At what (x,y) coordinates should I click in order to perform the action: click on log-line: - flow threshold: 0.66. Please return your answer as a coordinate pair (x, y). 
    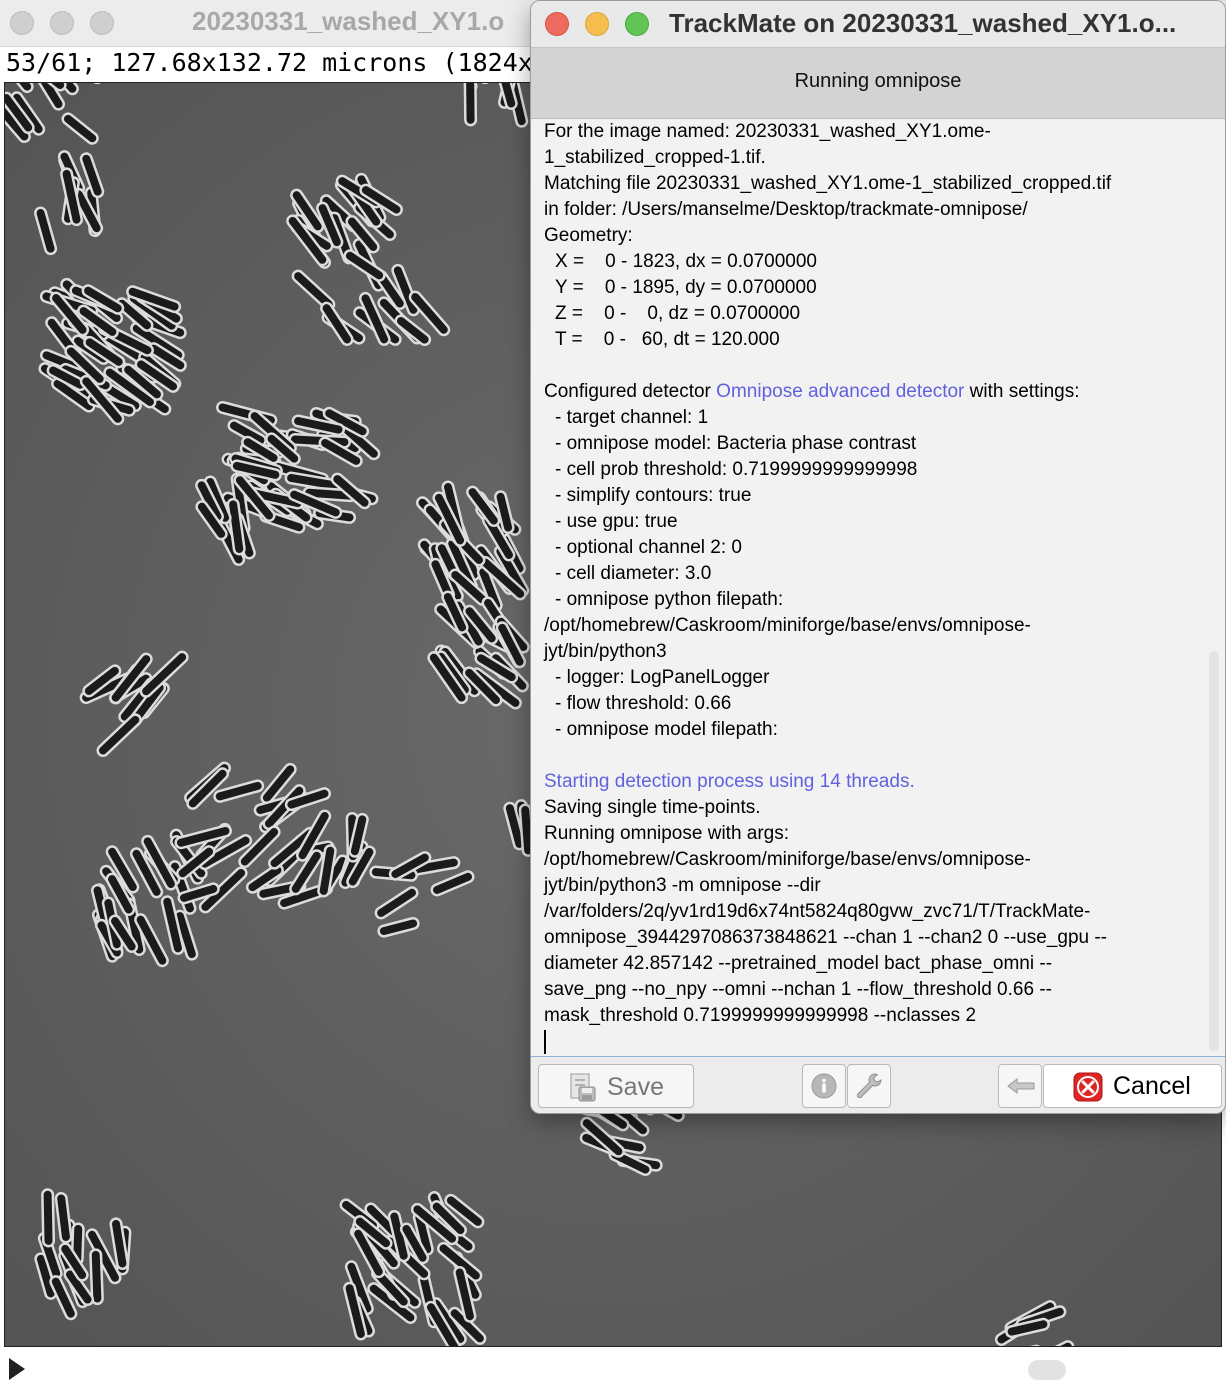
    Looking at the image, I should click on (643, 703).